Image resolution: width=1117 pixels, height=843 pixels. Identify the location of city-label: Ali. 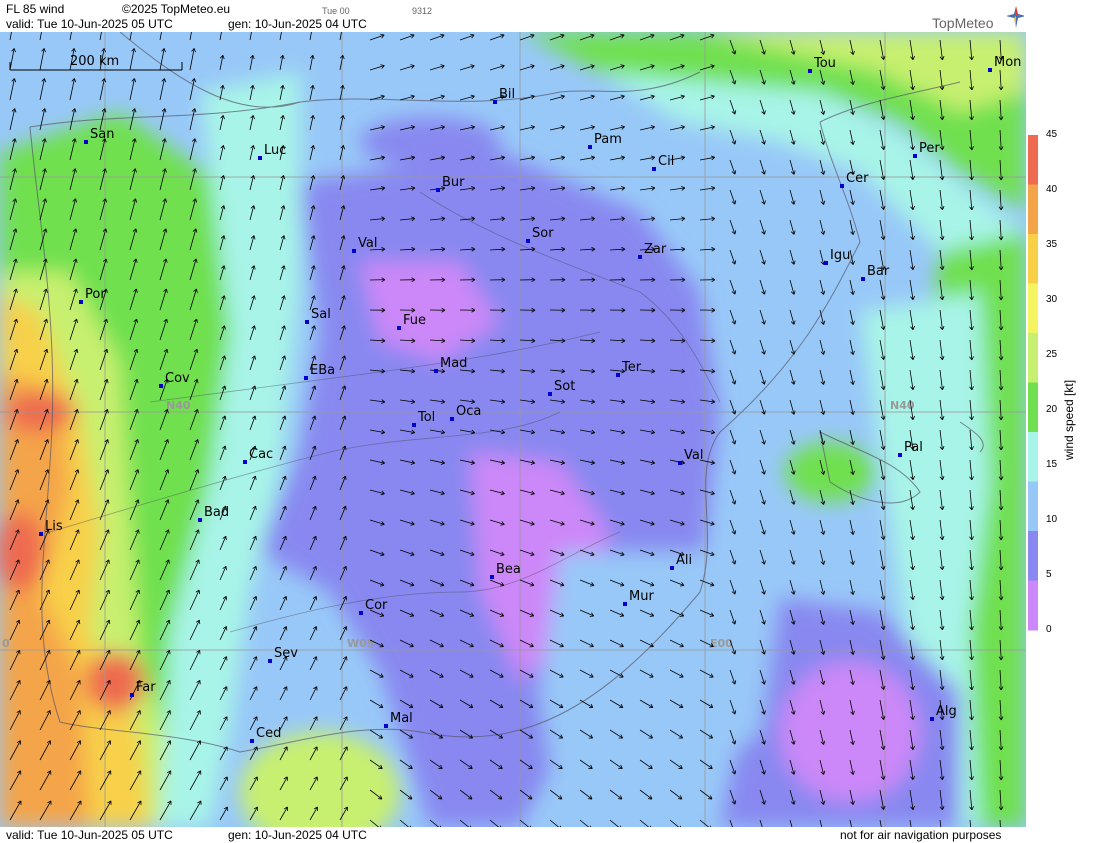
(684, 560).